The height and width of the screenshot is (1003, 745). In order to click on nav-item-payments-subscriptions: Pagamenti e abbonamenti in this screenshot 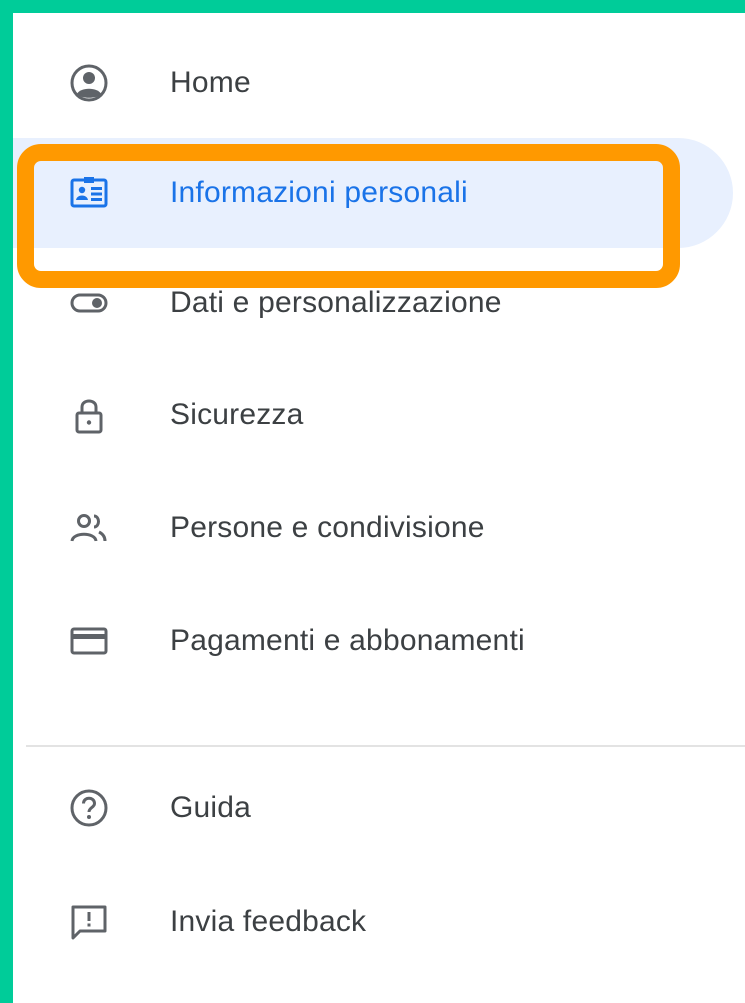, I will do `click(379, 641)`.